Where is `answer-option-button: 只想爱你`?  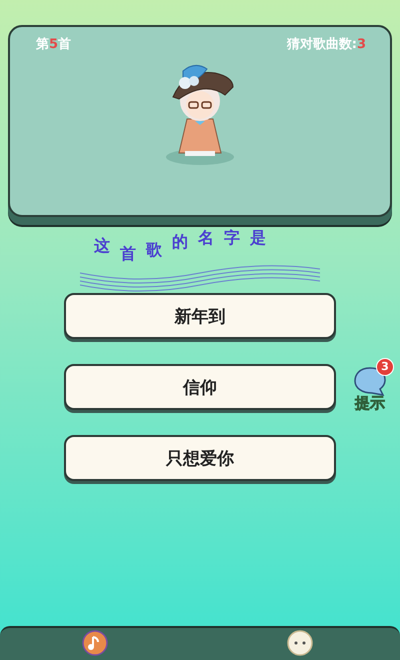
answer-option-button: 只想爱你 is located at coordinates (200, 458).